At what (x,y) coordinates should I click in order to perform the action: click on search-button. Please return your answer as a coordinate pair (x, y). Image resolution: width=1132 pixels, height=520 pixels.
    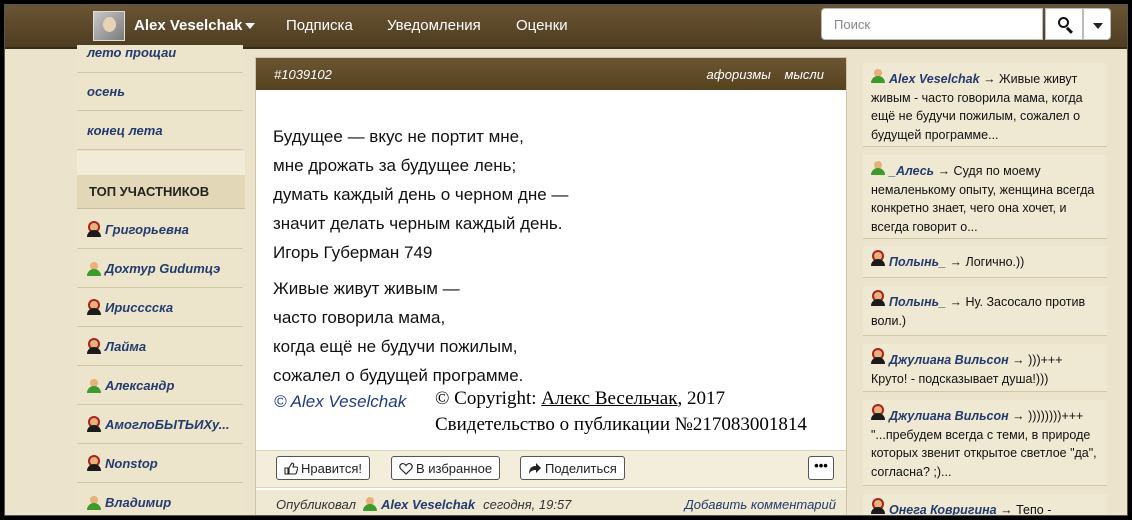
    Looking at the image, I should click on (1064, 24).